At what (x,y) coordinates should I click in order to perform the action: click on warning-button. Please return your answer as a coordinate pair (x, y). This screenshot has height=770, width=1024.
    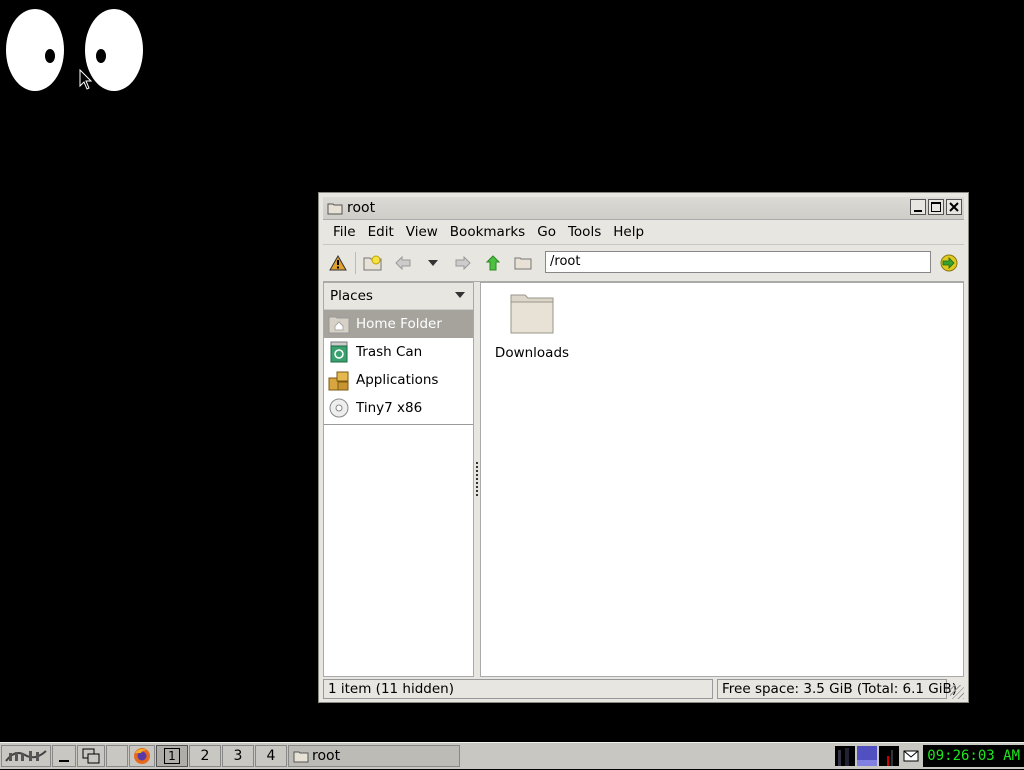
    Looking at the image, I should click on (338, 263).